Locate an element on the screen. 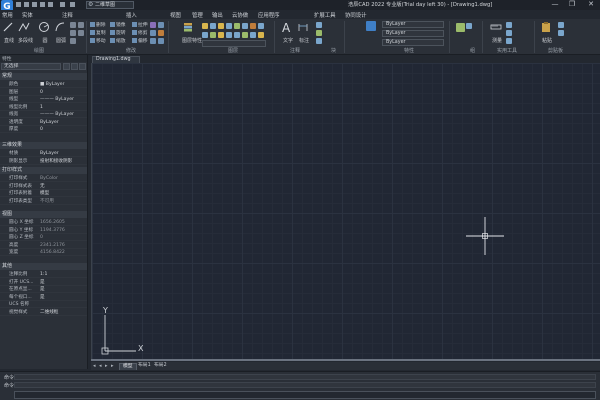 The width and height of the screenshot is (600, 400). paste-tool: 粘贴 is located at coordinates (547, 33).